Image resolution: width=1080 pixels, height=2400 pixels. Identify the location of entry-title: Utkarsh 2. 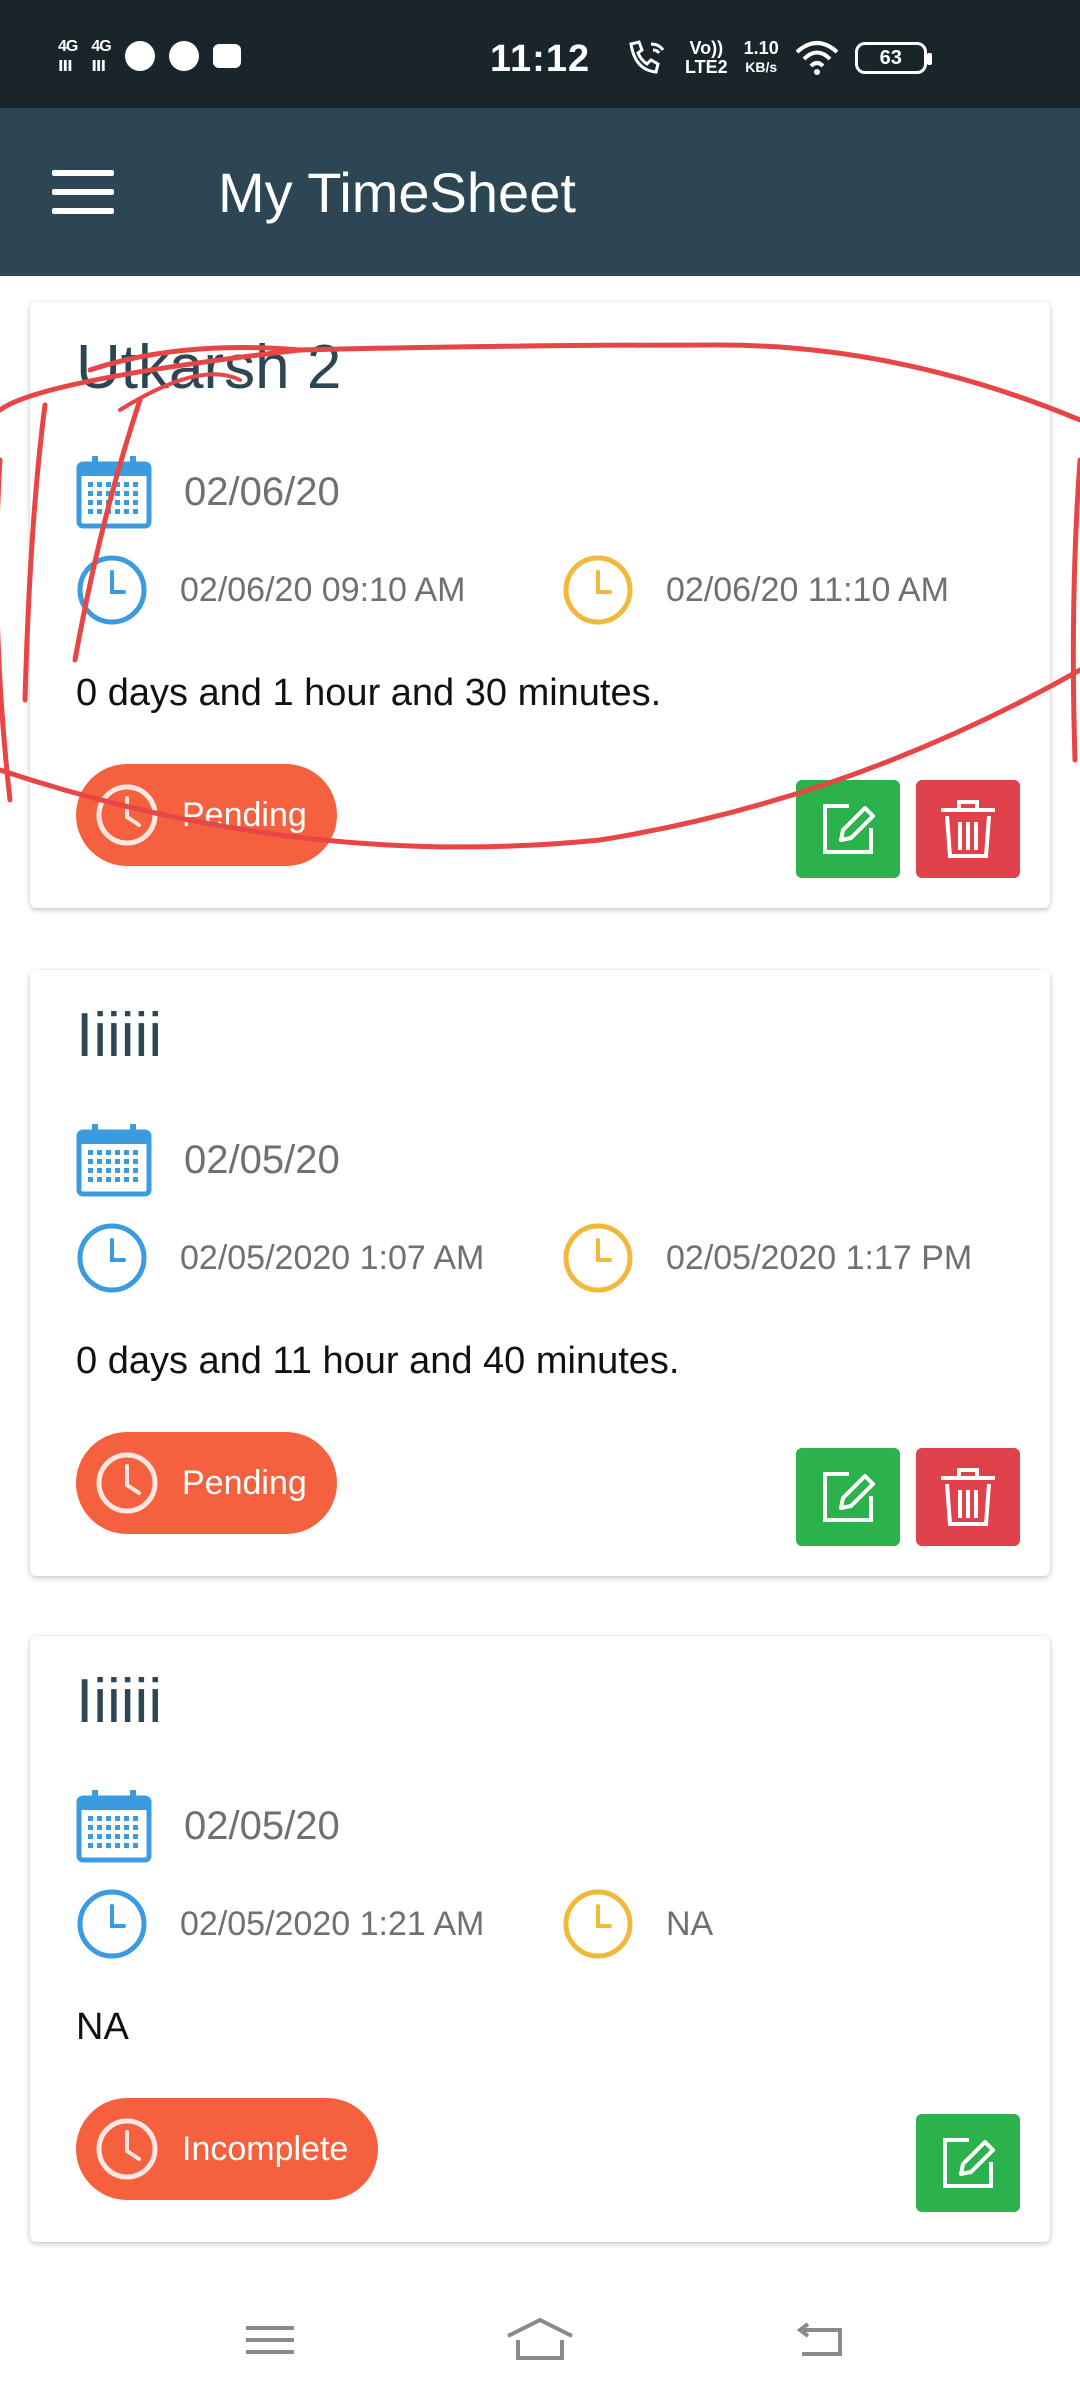
(209, 367).